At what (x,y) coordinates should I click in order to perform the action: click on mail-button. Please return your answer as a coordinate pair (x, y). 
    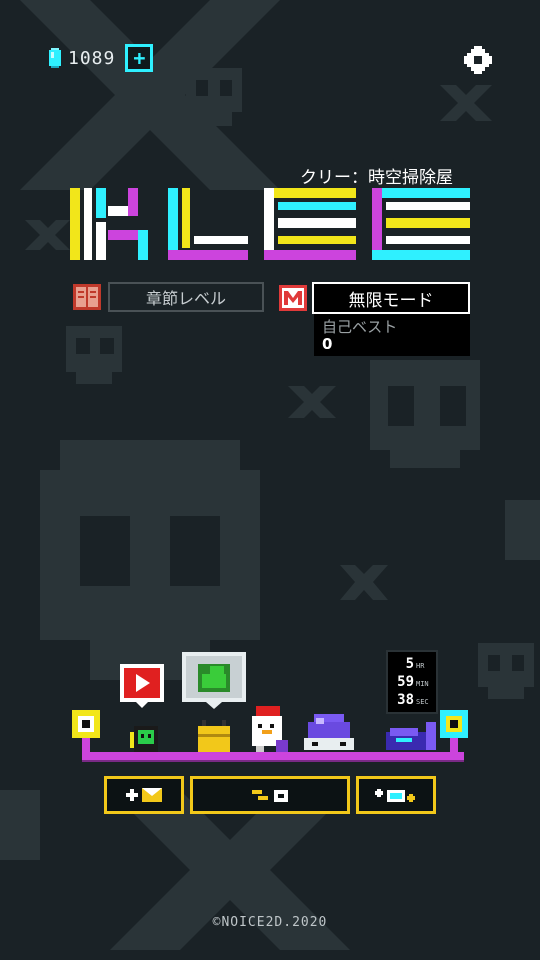
    Looking at the image, I should click on (144, 795).